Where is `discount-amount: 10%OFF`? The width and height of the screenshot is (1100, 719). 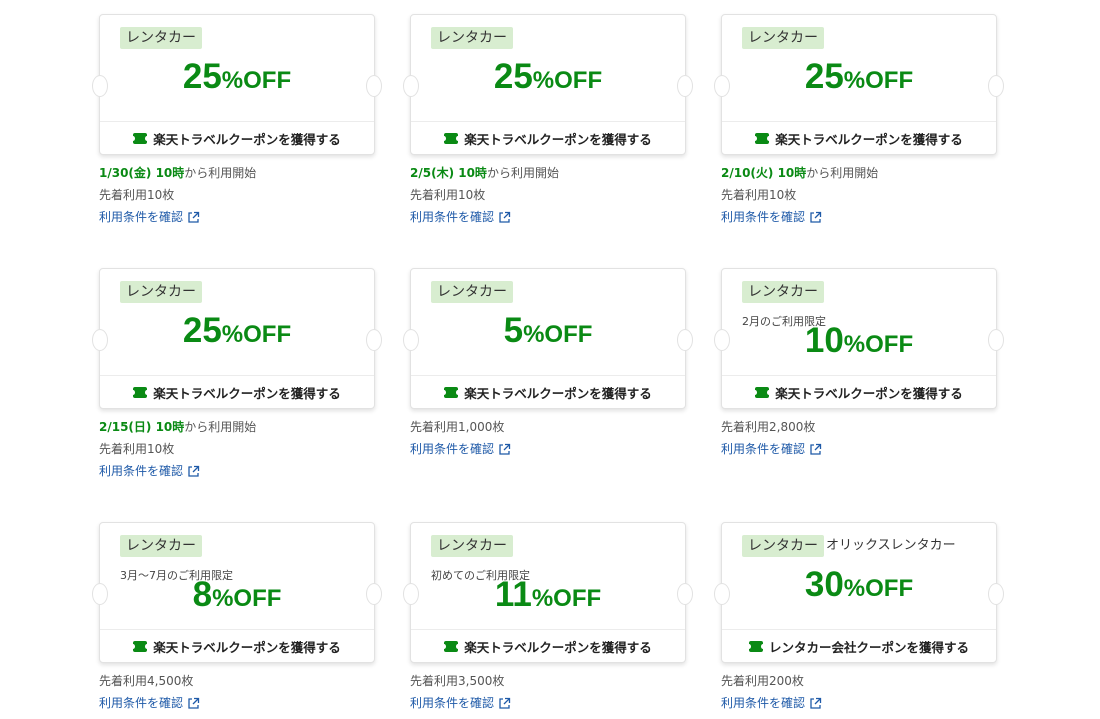 discount-amount: 10%OFF is located at coordinates (859, 341).